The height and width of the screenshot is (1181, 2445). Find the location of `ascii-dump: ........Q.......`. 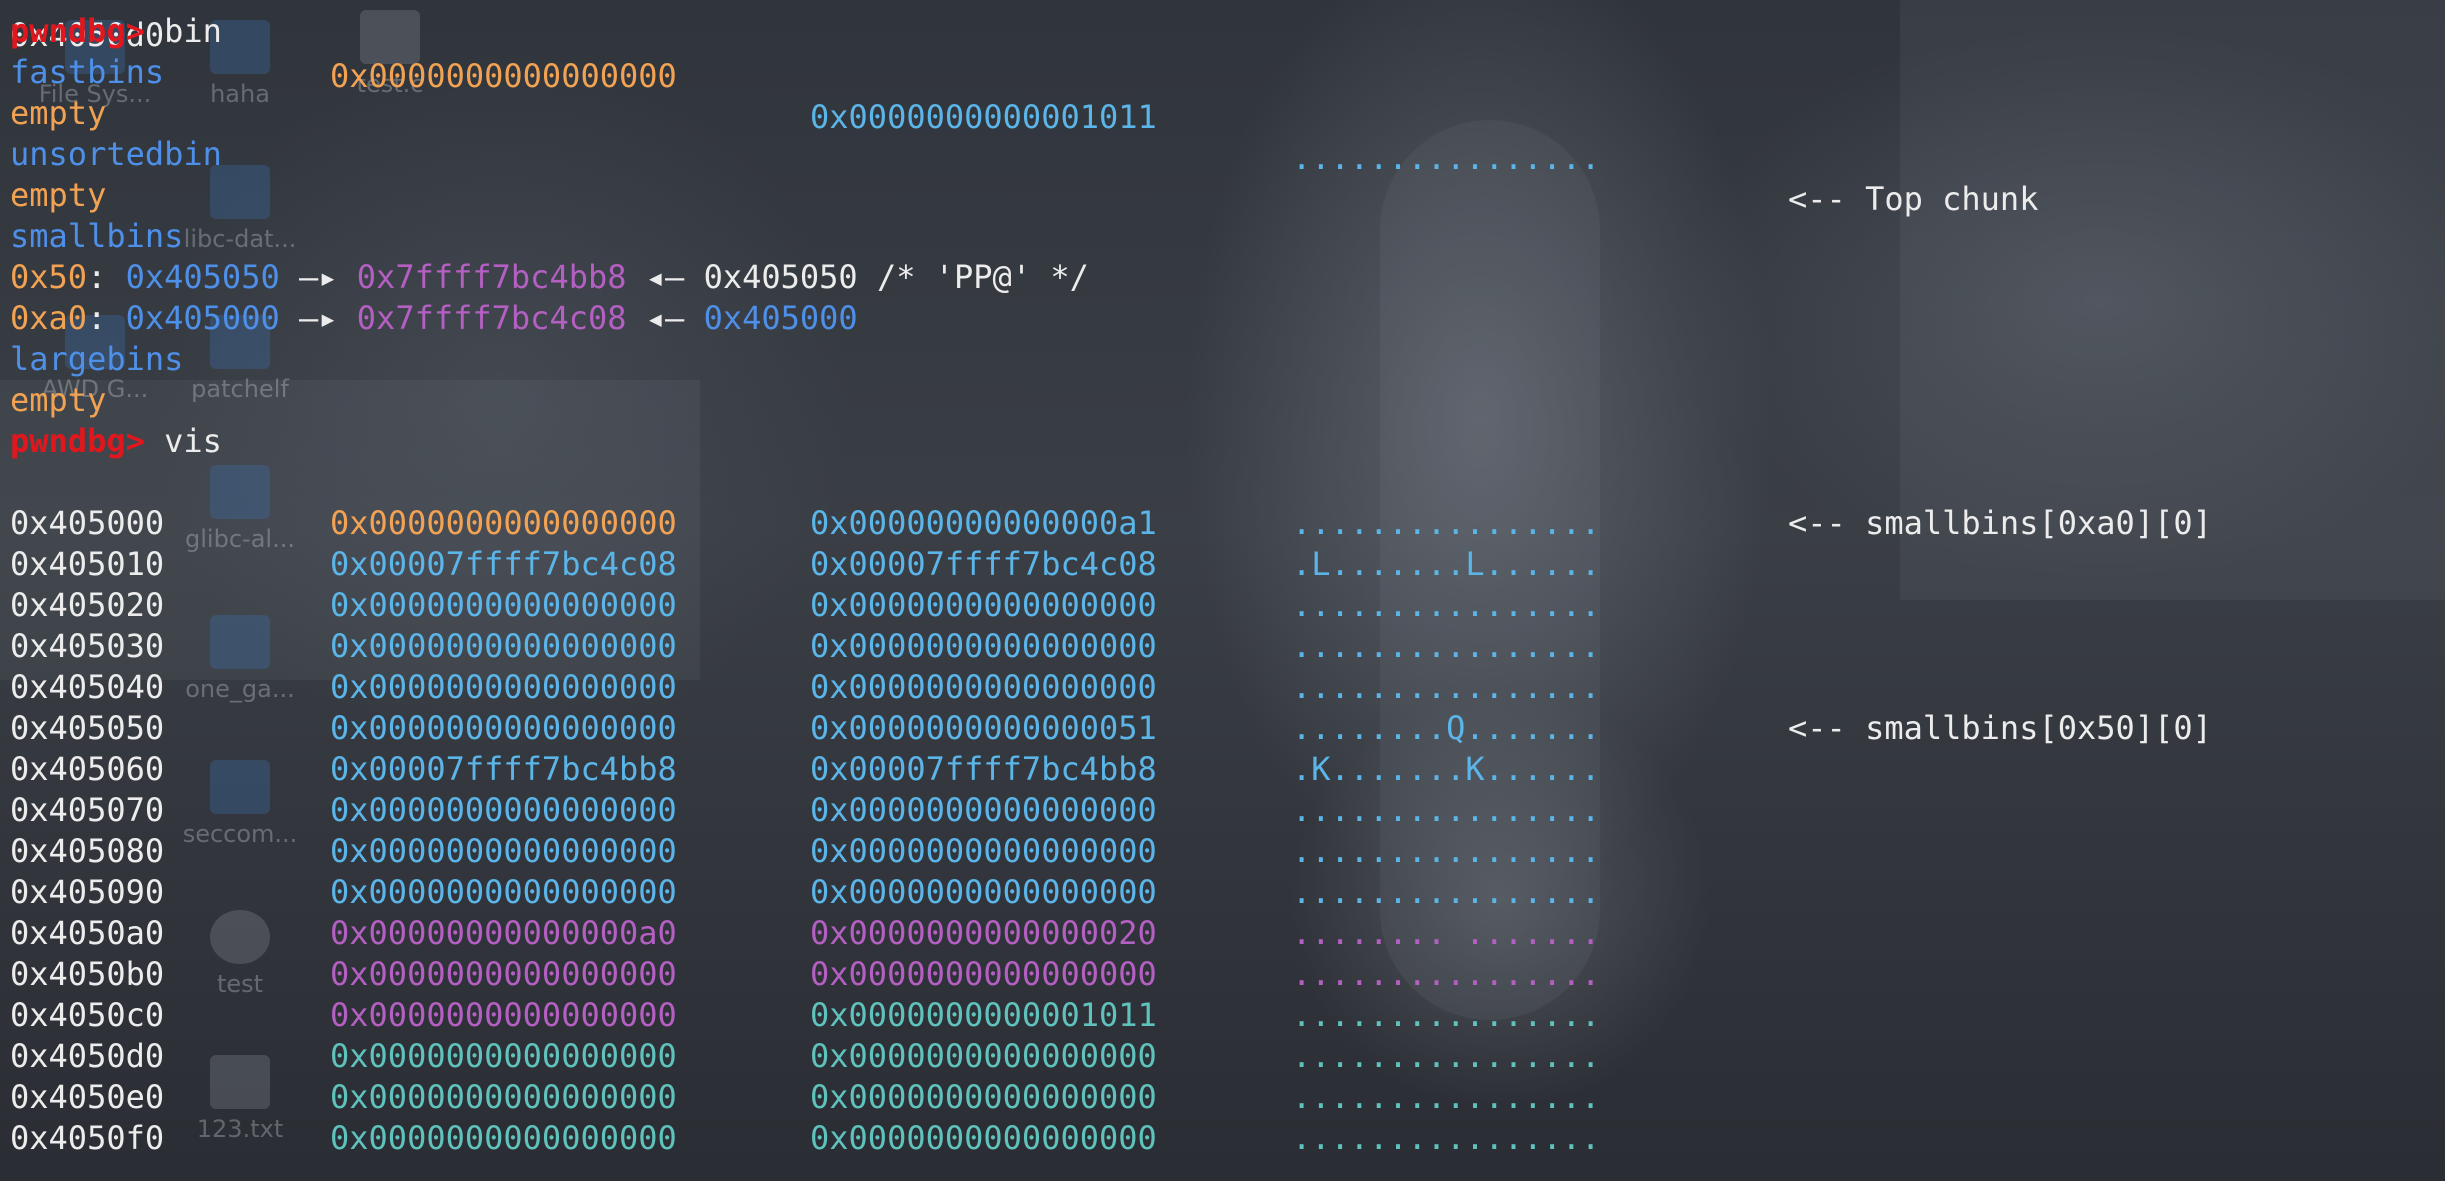

ascii-dump: ........Q....... is located at coordinates (1446, 728).